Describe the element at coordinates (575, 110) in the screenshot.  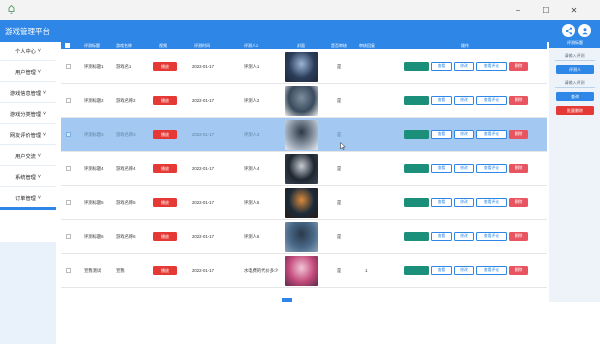
I see `batch-delete-button: 批量删除` at that location.